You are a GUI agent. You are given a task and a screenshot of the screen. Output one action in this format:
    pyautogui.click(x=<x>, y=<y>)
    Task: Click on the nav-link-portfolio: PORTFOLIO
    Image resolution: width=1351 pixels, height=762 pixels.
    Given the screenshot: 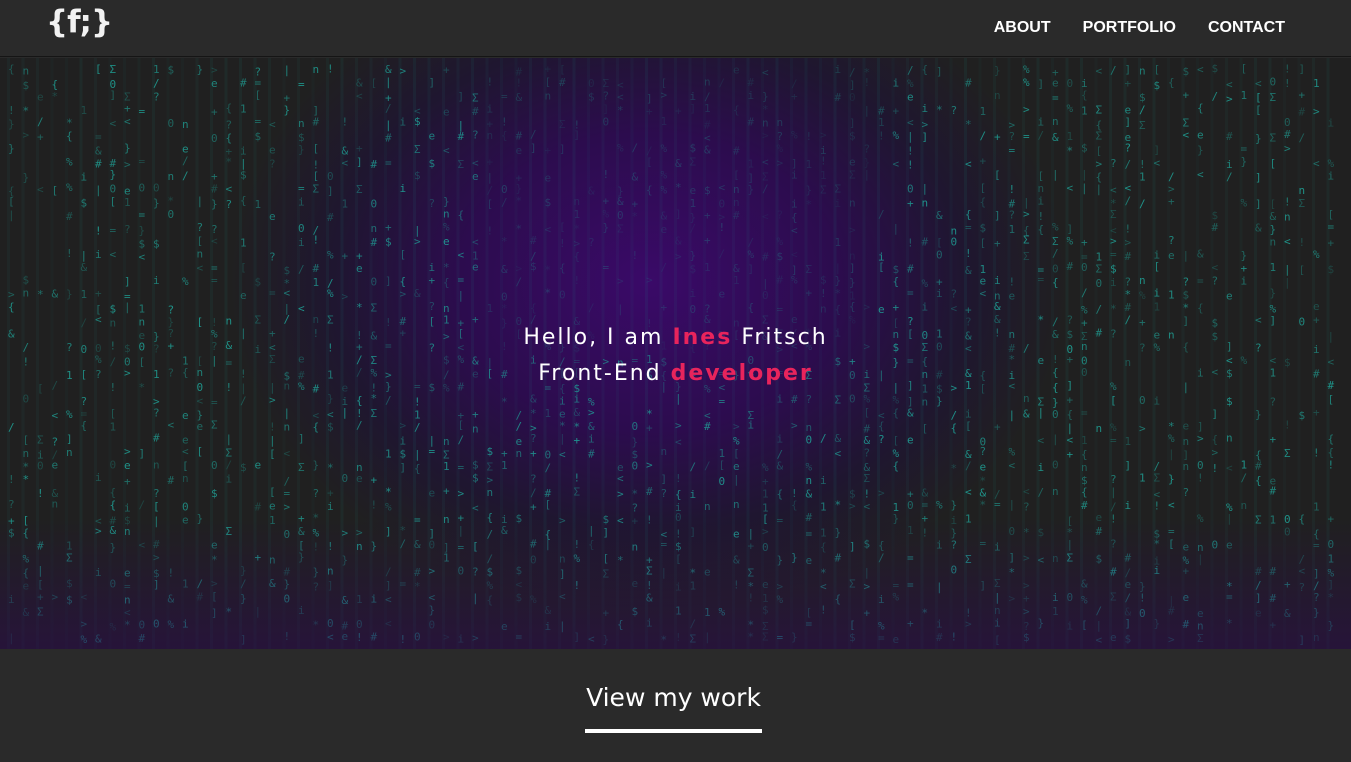 What is the action you would take?
    pyautogui.click(x=1129, y=28)
    